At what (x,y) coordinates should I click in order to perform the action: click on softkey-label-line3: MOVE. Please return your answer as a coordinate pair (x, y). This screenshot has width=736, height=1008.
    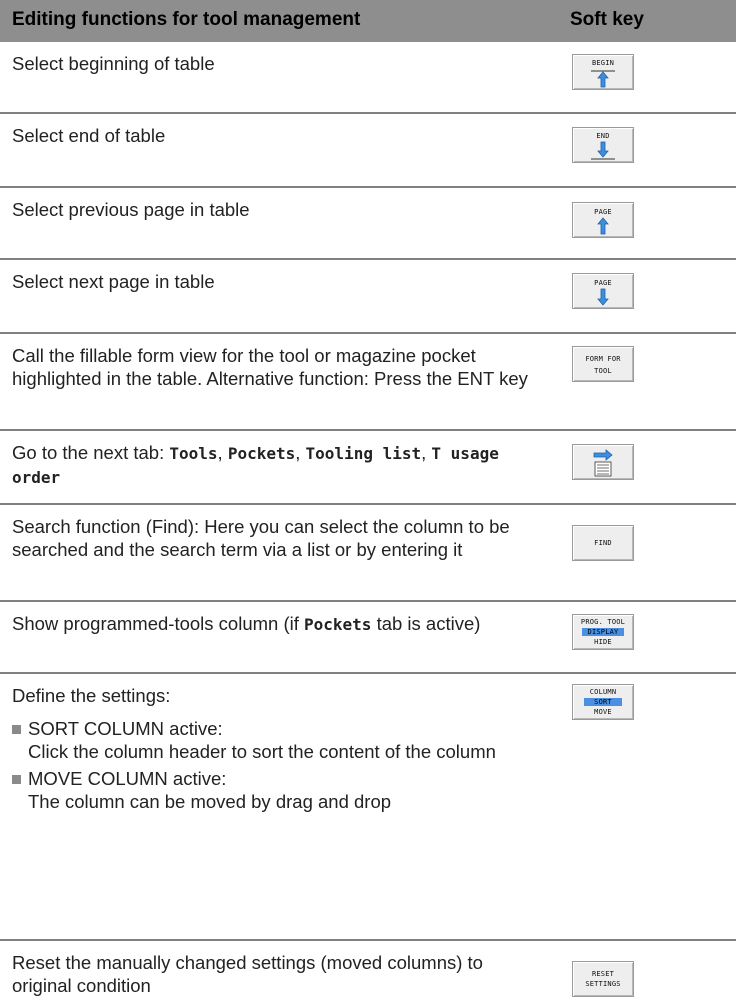
    Looking at the image, I should click on (603, 712).